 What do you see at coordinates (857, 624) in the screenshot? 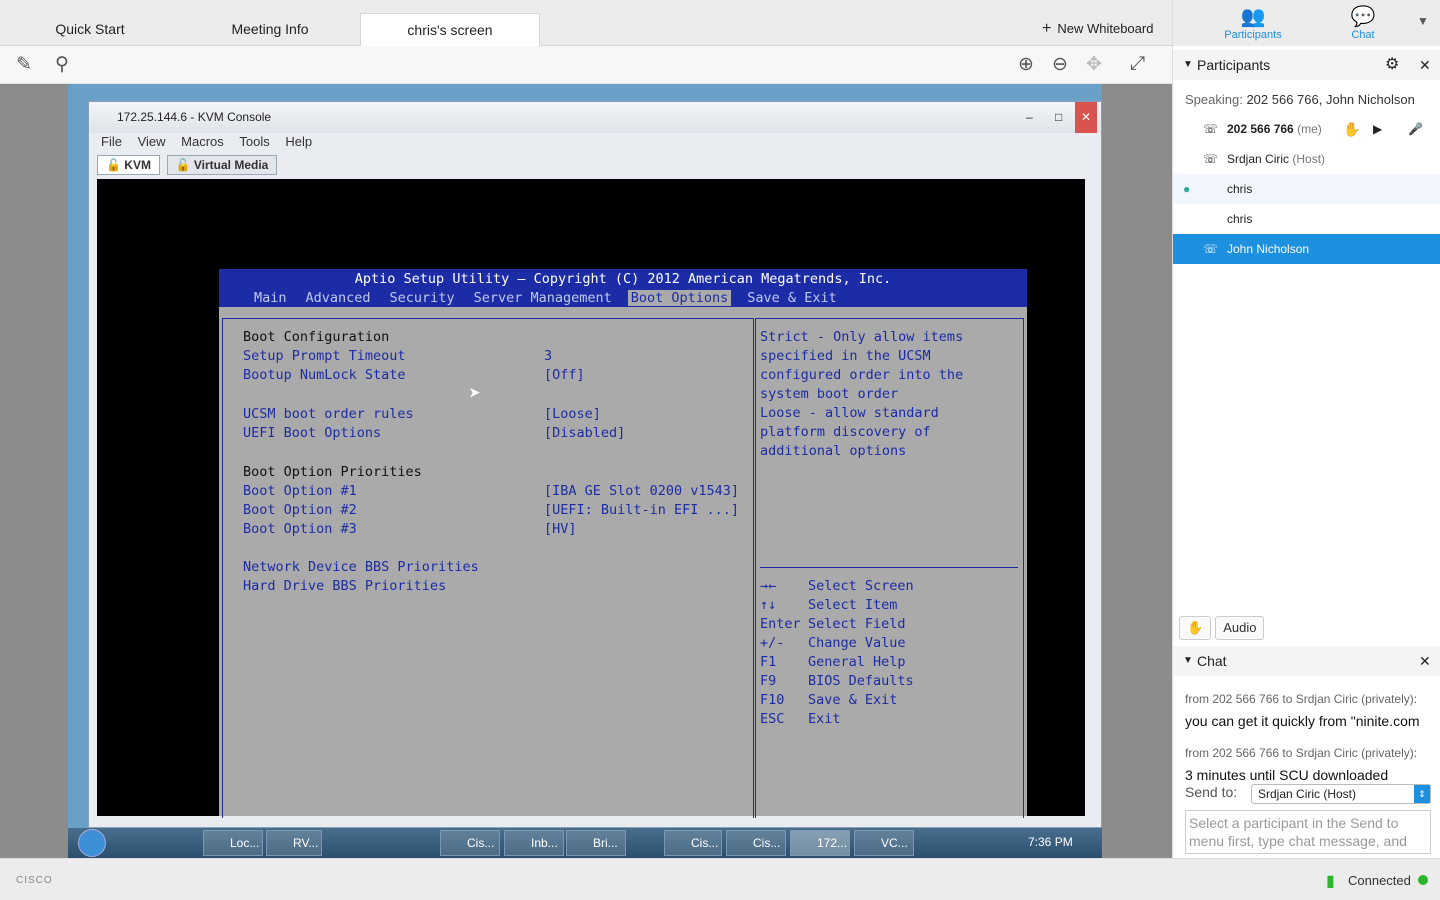
I see `key-desc: Select Field` at bounding box center [857, 624].